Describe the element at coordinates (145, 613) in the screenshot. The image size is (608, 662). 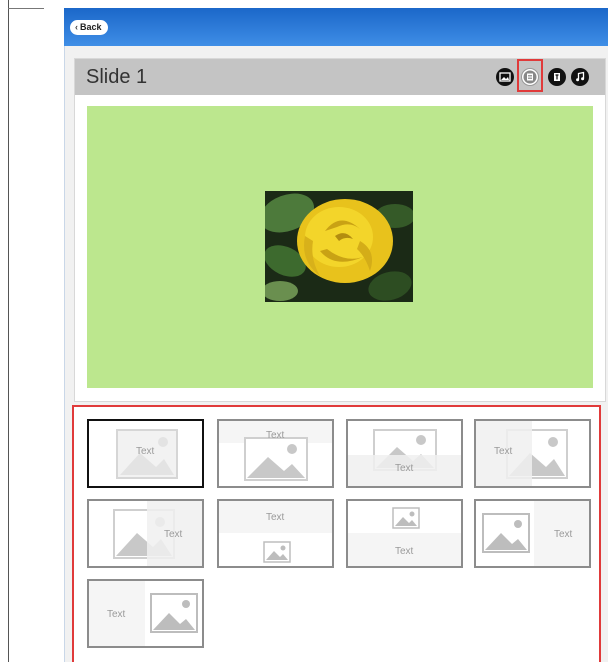
I see `layout-text-left-image-right: Text` at that location.